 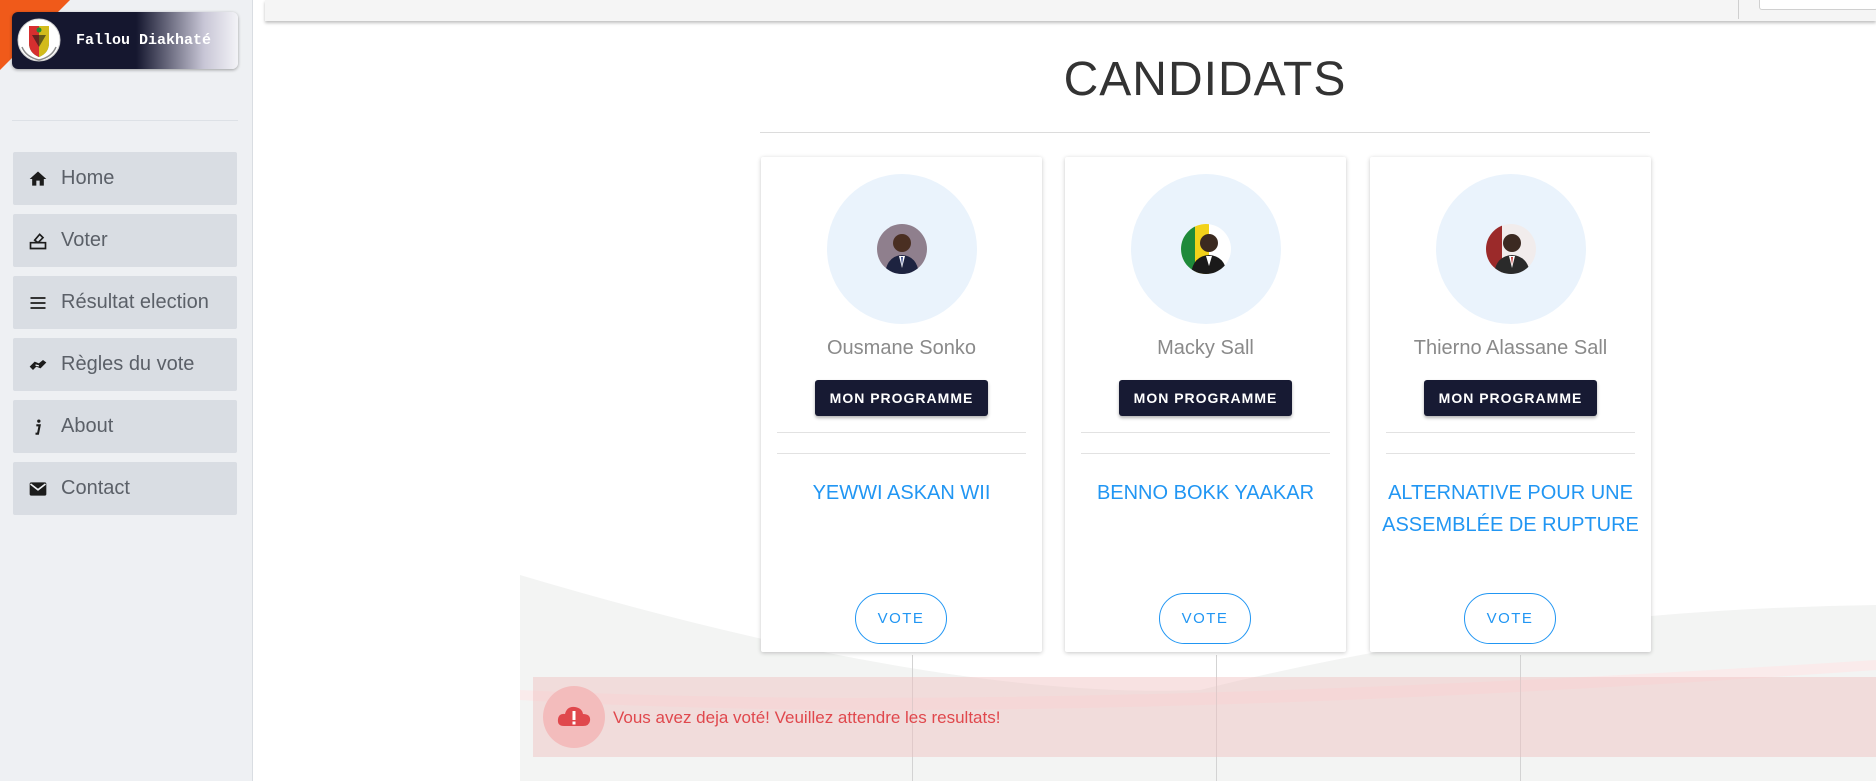 I want to click on sidebar-item-contact: Contact, so click(x=125, y=488).